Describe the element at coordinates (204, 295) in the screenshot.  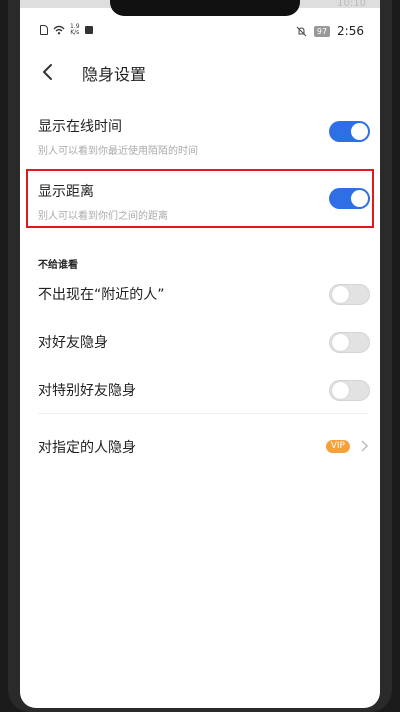
I see `setting-hide-nearby: 不出现在“附近的人”` at that location.